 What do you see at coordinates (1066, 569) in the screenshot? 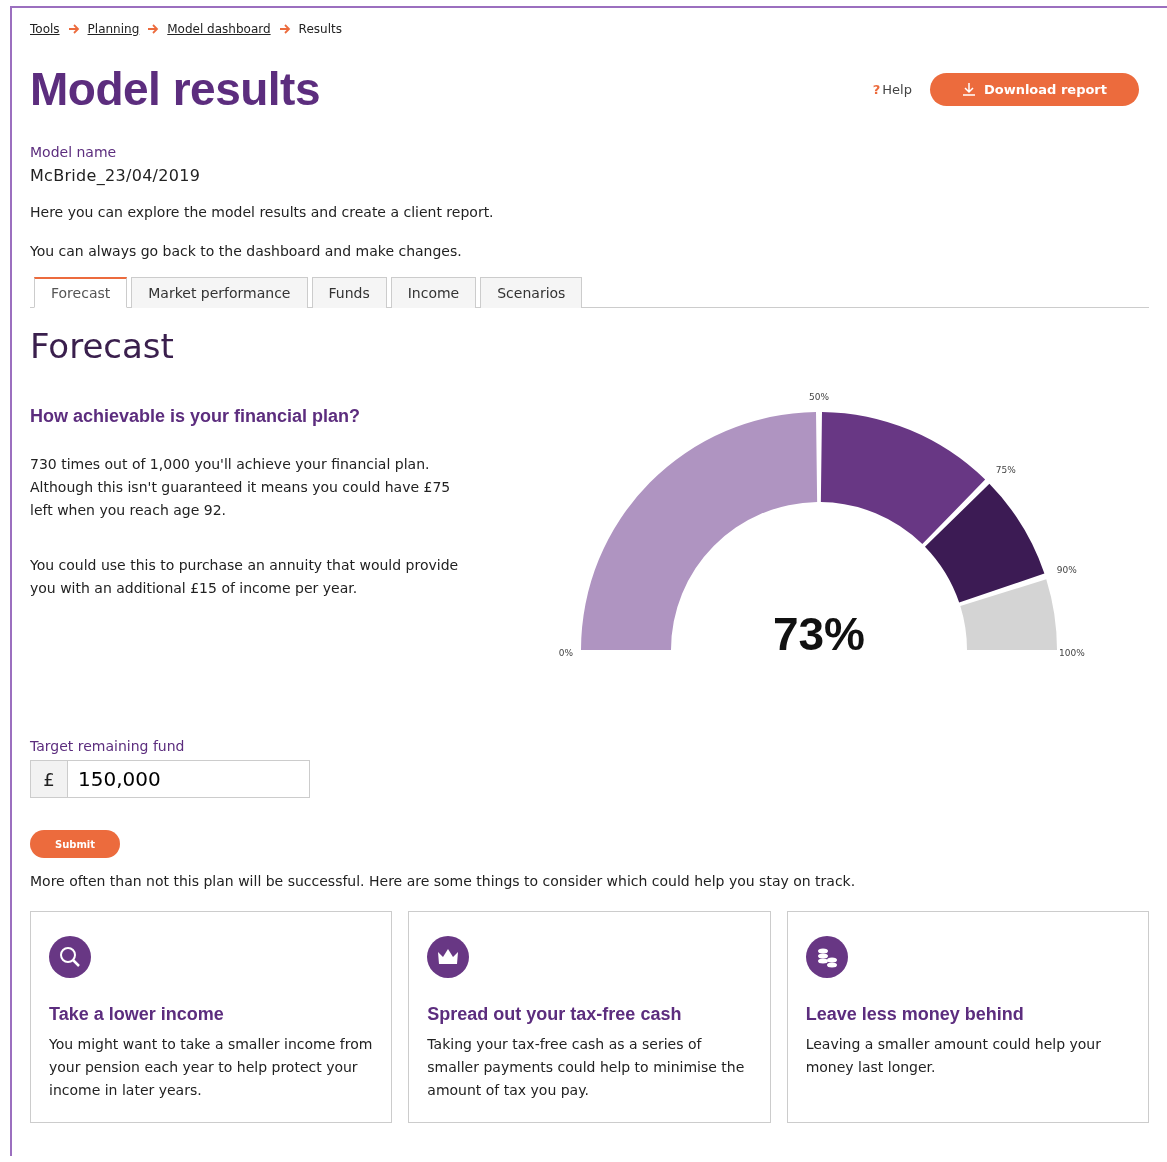
I see `gauge-tick-label: 90%` at bounding box center [1066, 569].